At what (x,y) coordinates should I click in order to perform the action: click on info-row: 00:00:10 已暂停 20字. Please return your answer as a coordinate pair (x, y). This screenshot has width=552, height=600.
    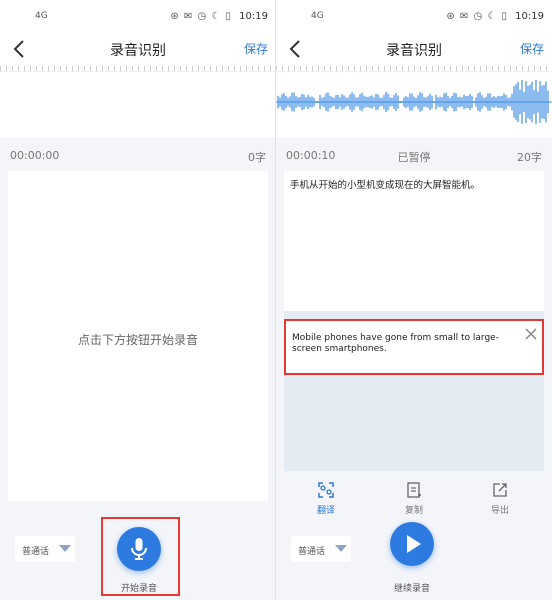
    Looking at the image, I should click on (414, 155).